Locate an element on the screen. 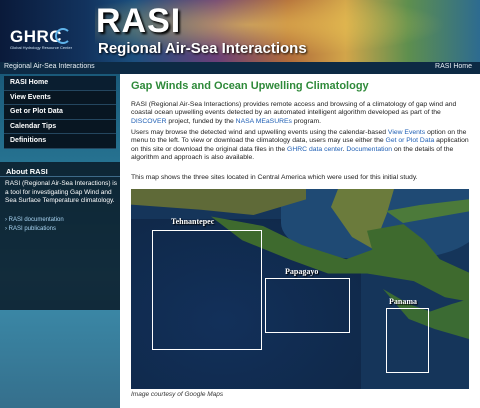  nav-item-view-events: View Events is located at coordinates (60, 97).